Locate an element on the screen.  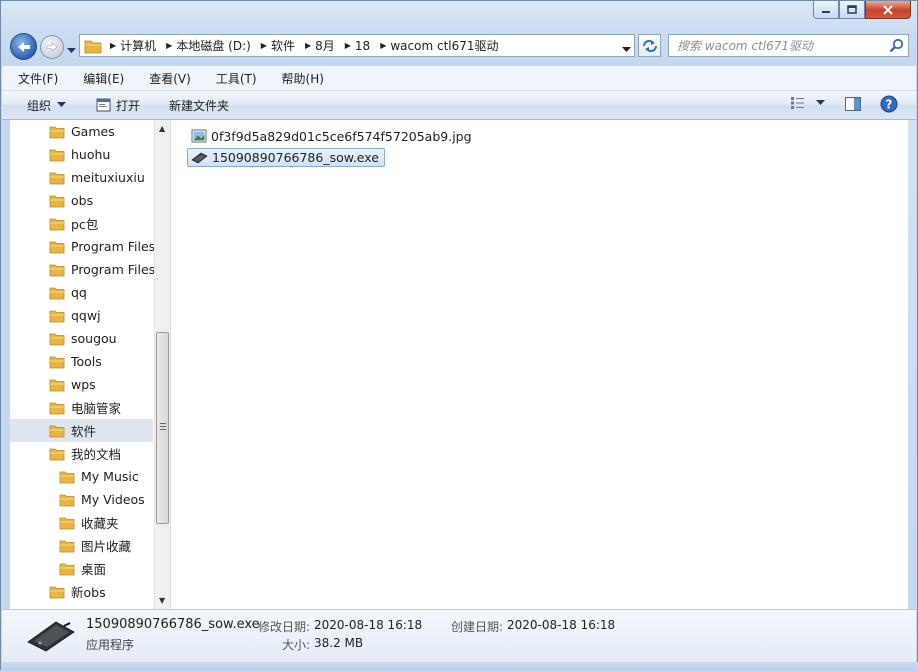
sidebar-item: wps is located at coordinates (81, 384).